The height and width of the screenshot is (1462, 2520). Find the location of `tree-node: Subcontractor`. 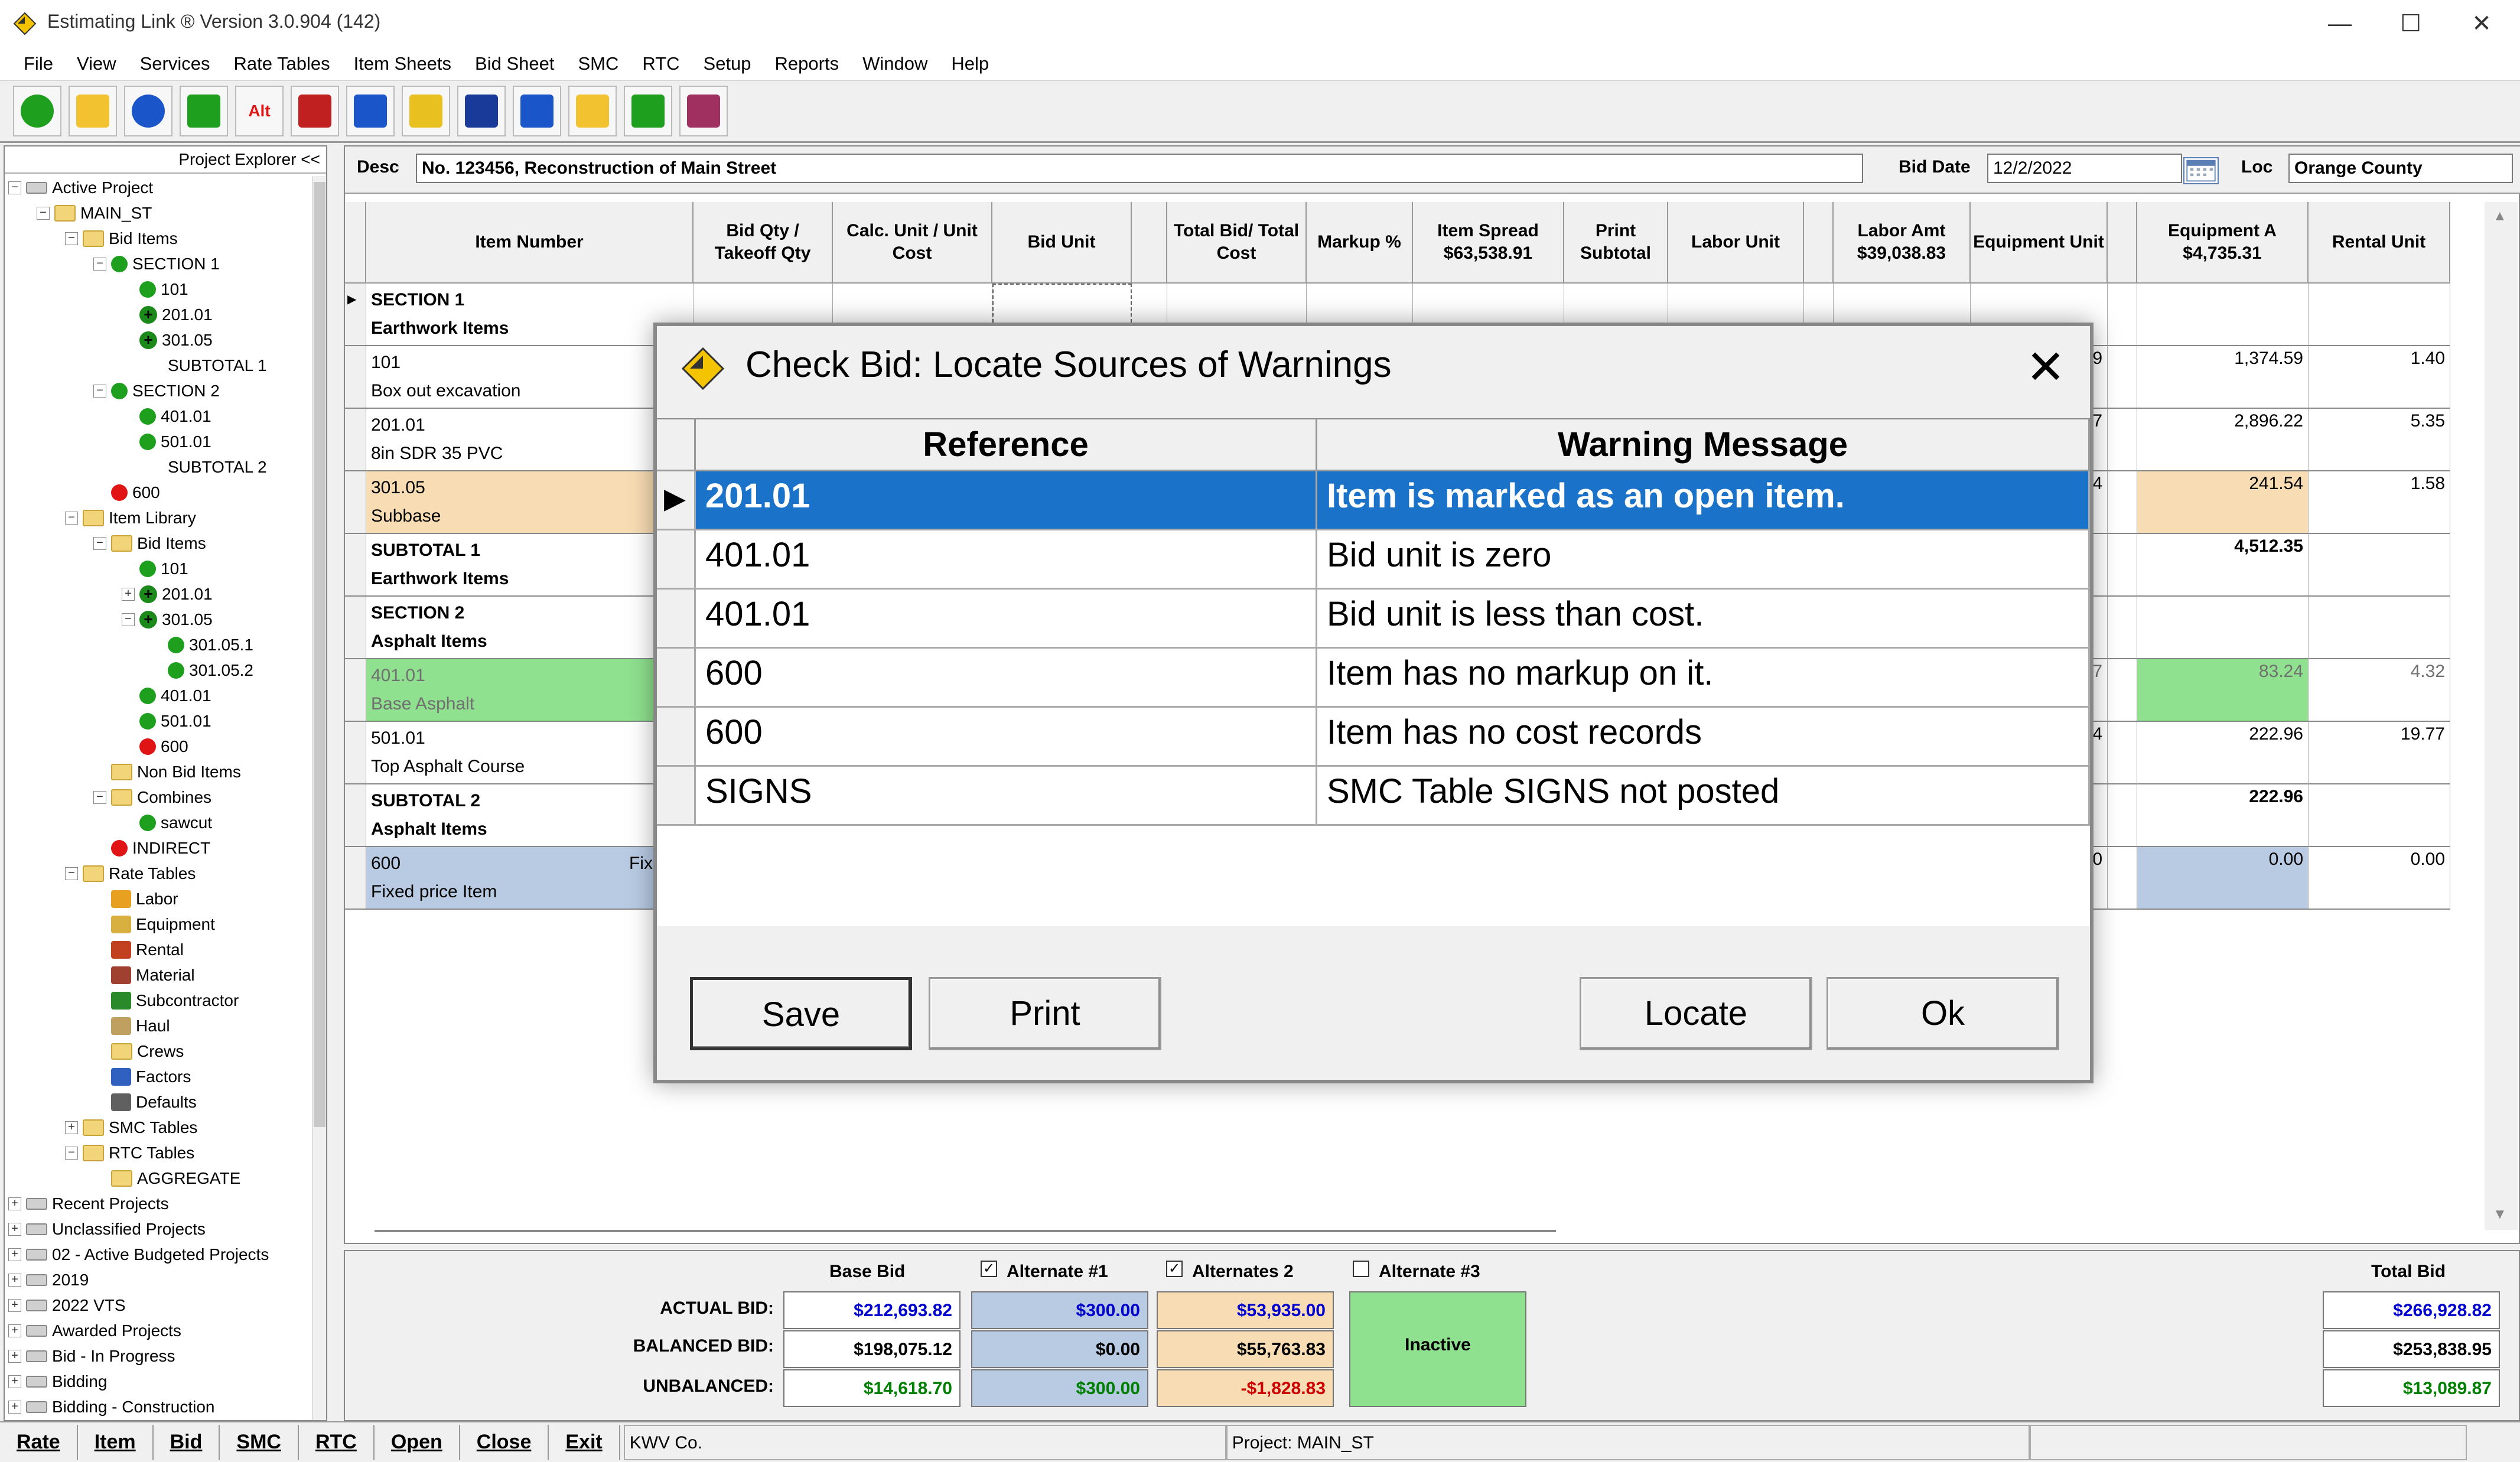

tree-node: Subcontractor is located at coordinates (166, 1000).